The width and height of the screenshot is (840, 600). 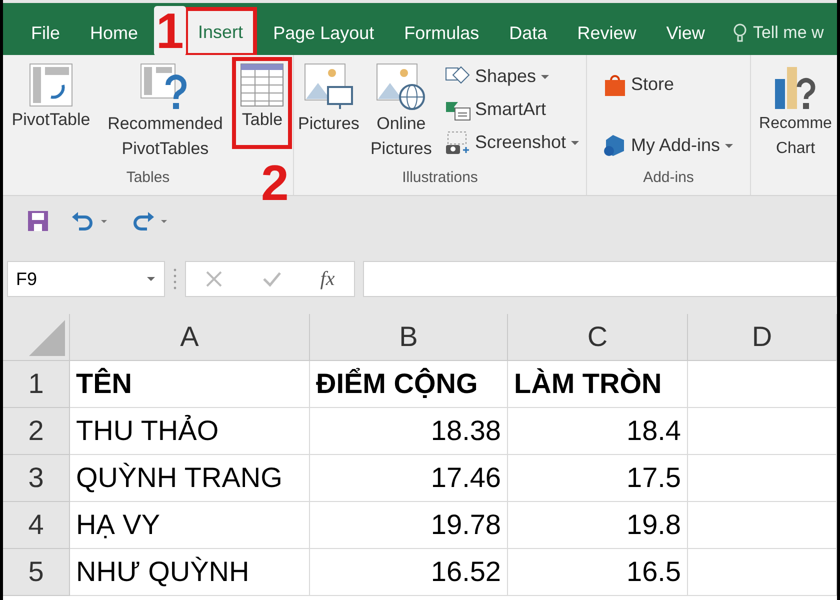 What do you see at coordinates (512, 109) in the screenshot?
I see `ribbon-button: SmartArt` at bounding box center [512, 109].